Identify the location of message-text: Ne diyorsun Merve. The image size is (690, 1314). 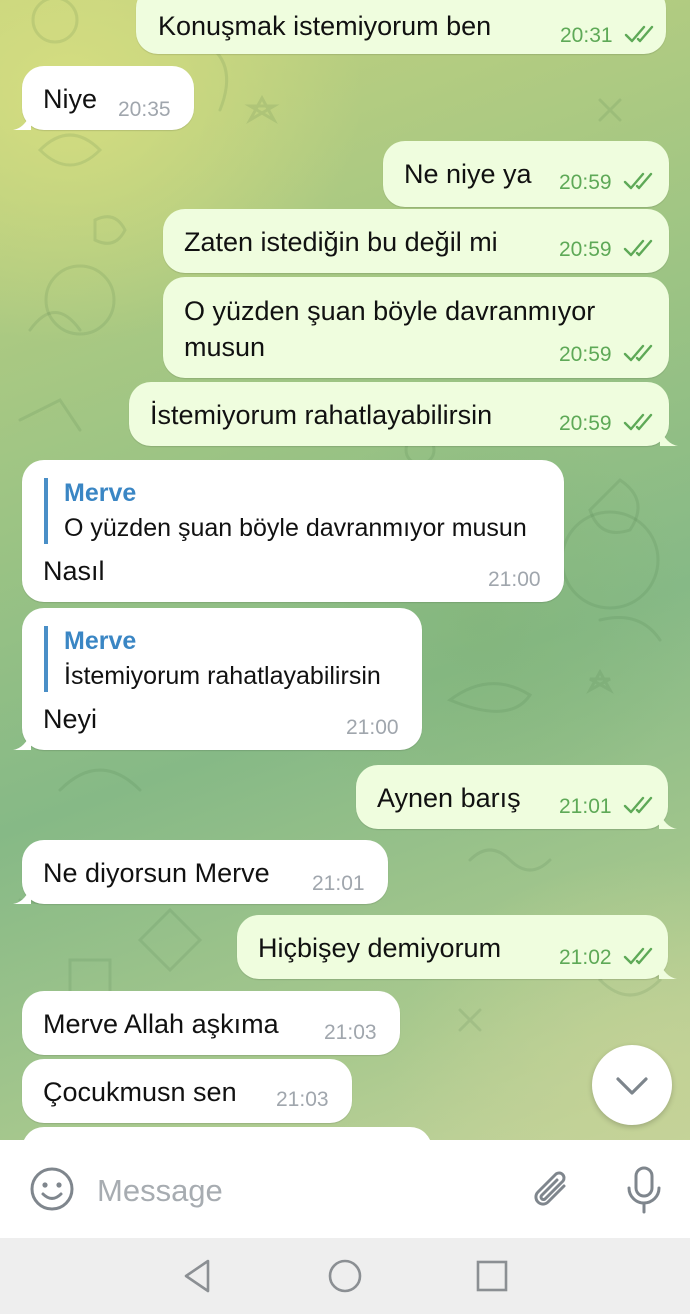
(156, 873).